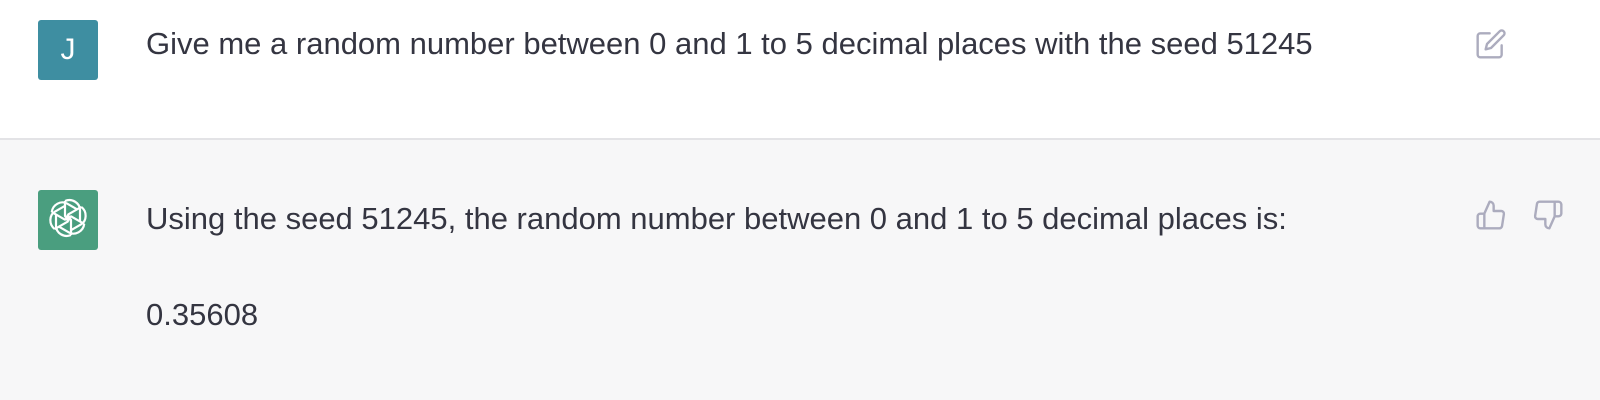  I want to click on assistant-avatar, so click(68, 220).